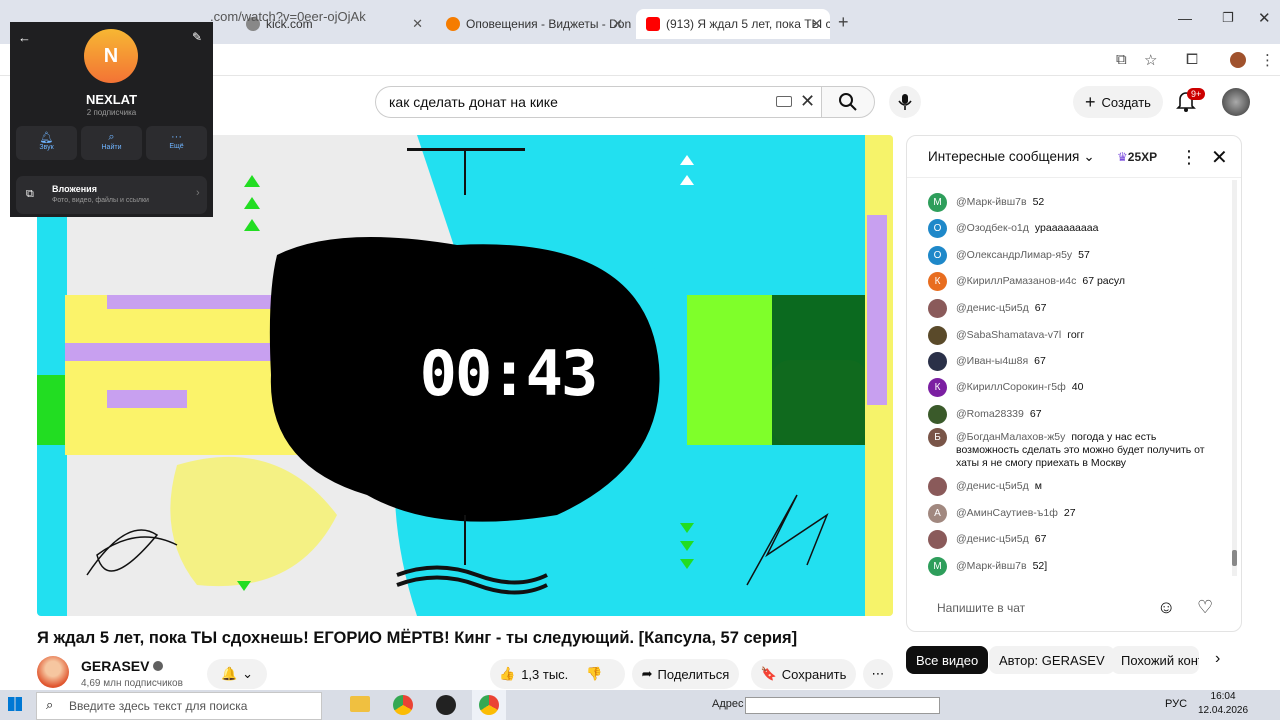  Describe the element at coordinates (1155, 660) in the screenshot. I see `chip-related: Похожий конт` at that location.